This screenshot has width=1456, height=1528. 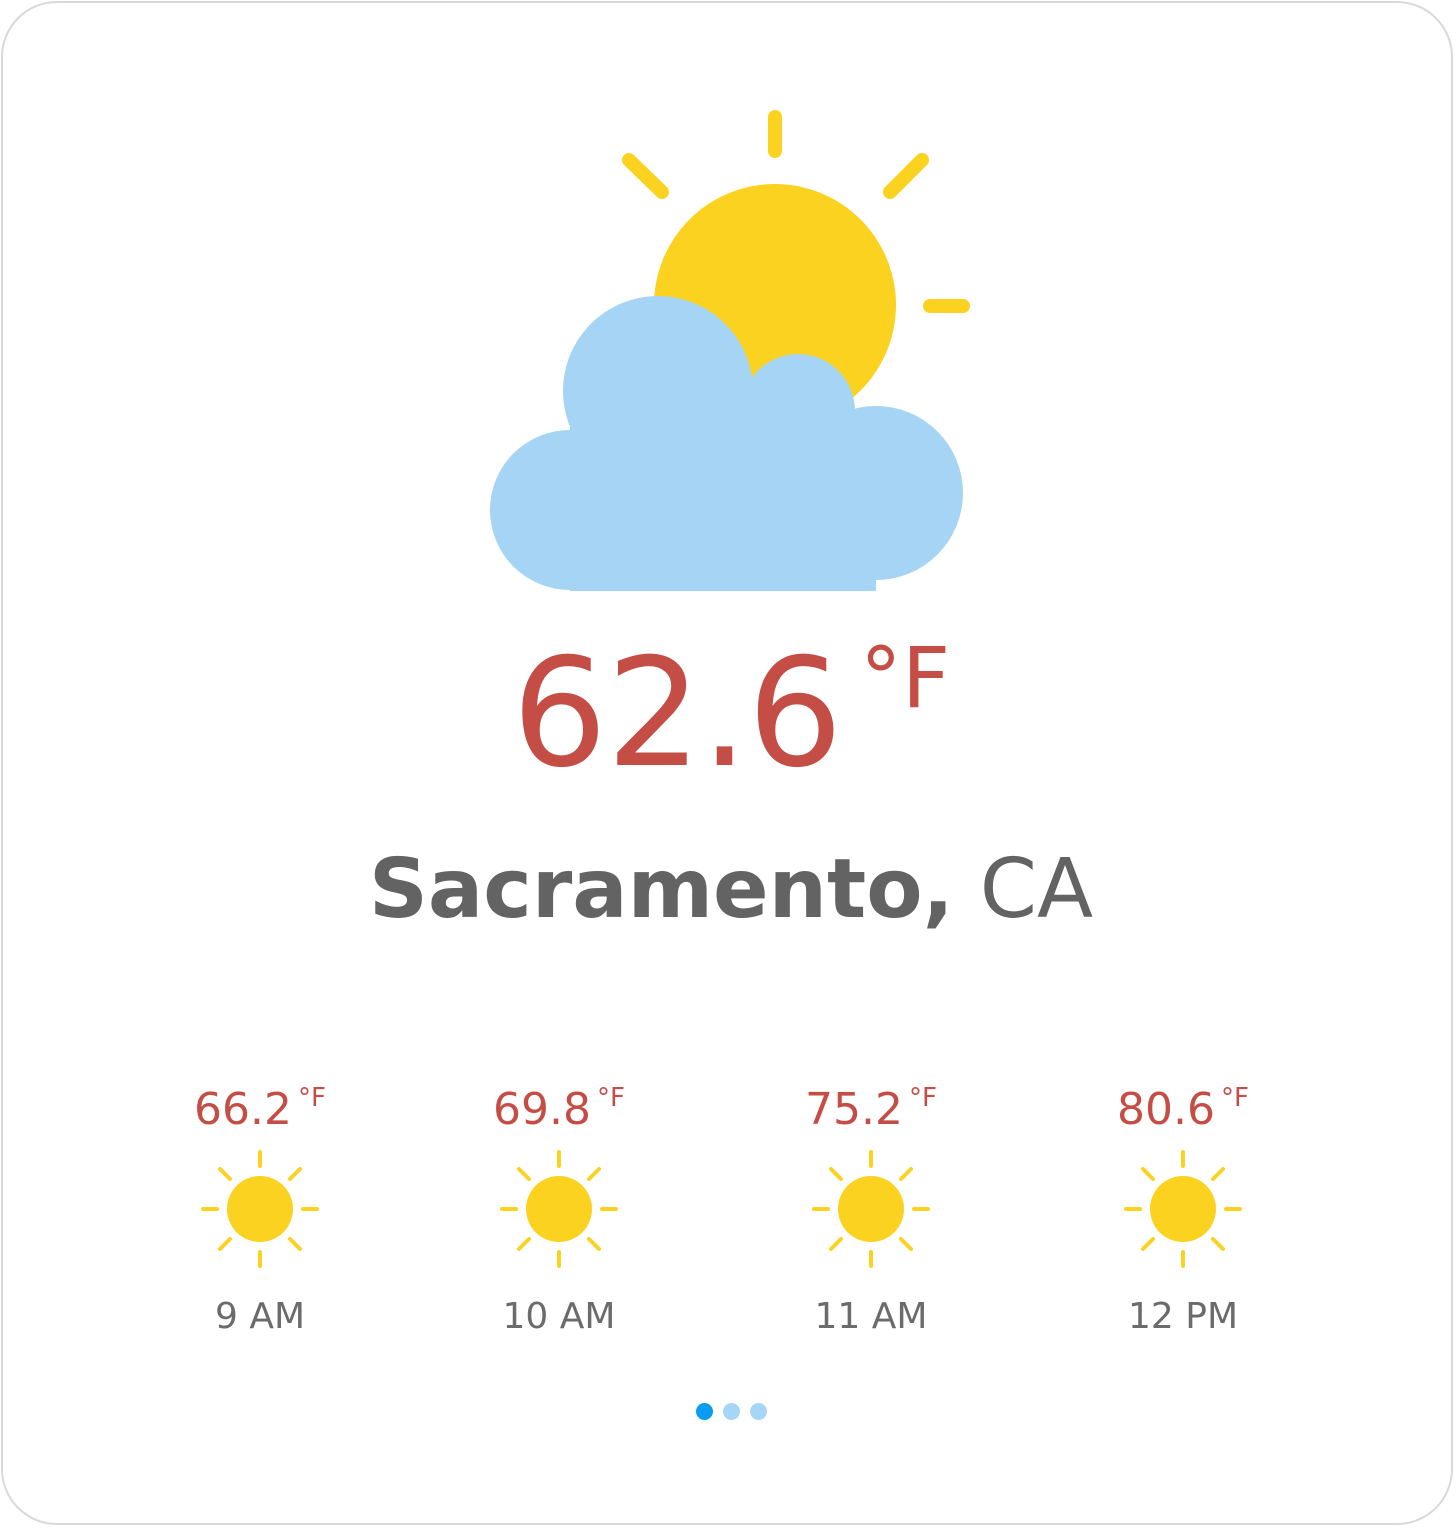 I want to click on location-label: Sacramento, CA, so click(x=729, y=889).